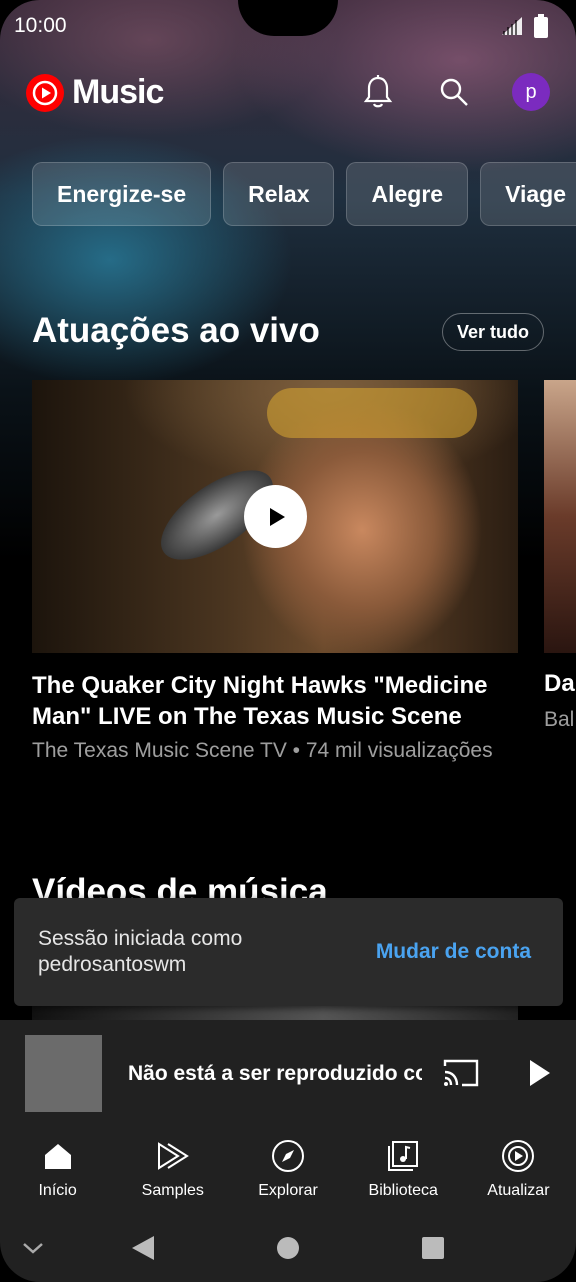  I want to click on thumbnail-detail-glasses, so click(372, 413).